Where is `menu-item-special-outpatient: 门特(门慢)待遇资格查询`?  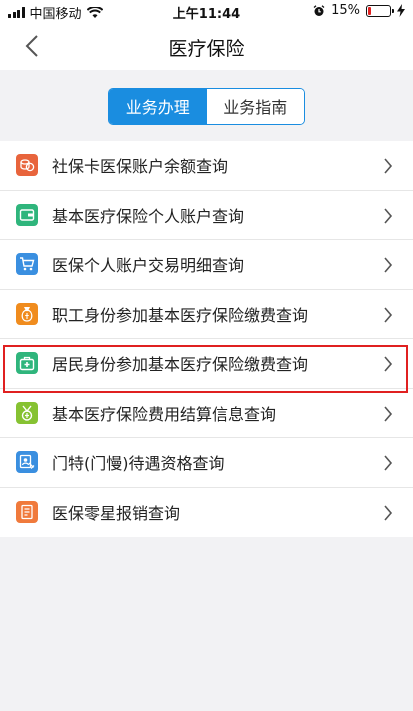 menu-item-special-outpatient: 门特(门慢)待遇资格查询 is located at coordinates (206, 463).